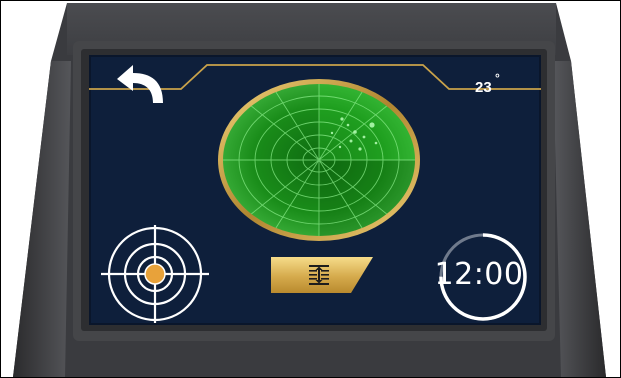 This screenshot has height=378, width=621. I want to click on temperature-unit: °, so click(497, 78).